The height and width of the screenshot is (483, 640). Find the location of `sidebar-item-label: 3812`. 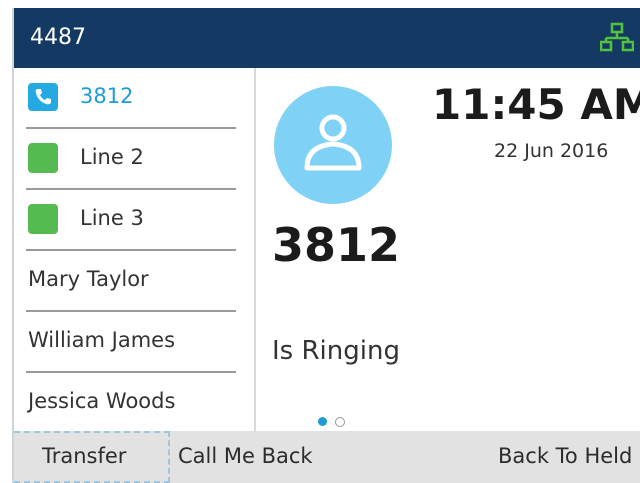

sidebar-item-label: 3812 is located at coordinates (107, 96).